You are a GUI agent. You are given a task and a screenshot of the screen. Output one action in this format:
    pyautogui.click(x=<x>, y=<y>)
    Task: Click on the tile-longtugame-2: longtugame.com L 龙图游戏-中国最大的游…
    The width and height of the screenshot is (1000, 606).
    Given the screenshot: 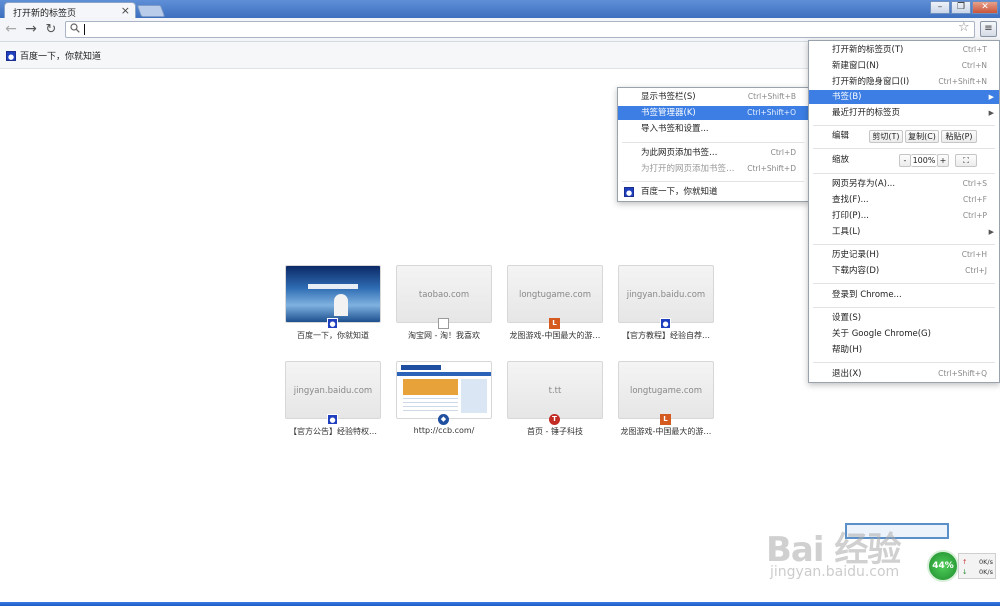 What is the action you would take?
    pyautogui.click(x=666, y=398)
    